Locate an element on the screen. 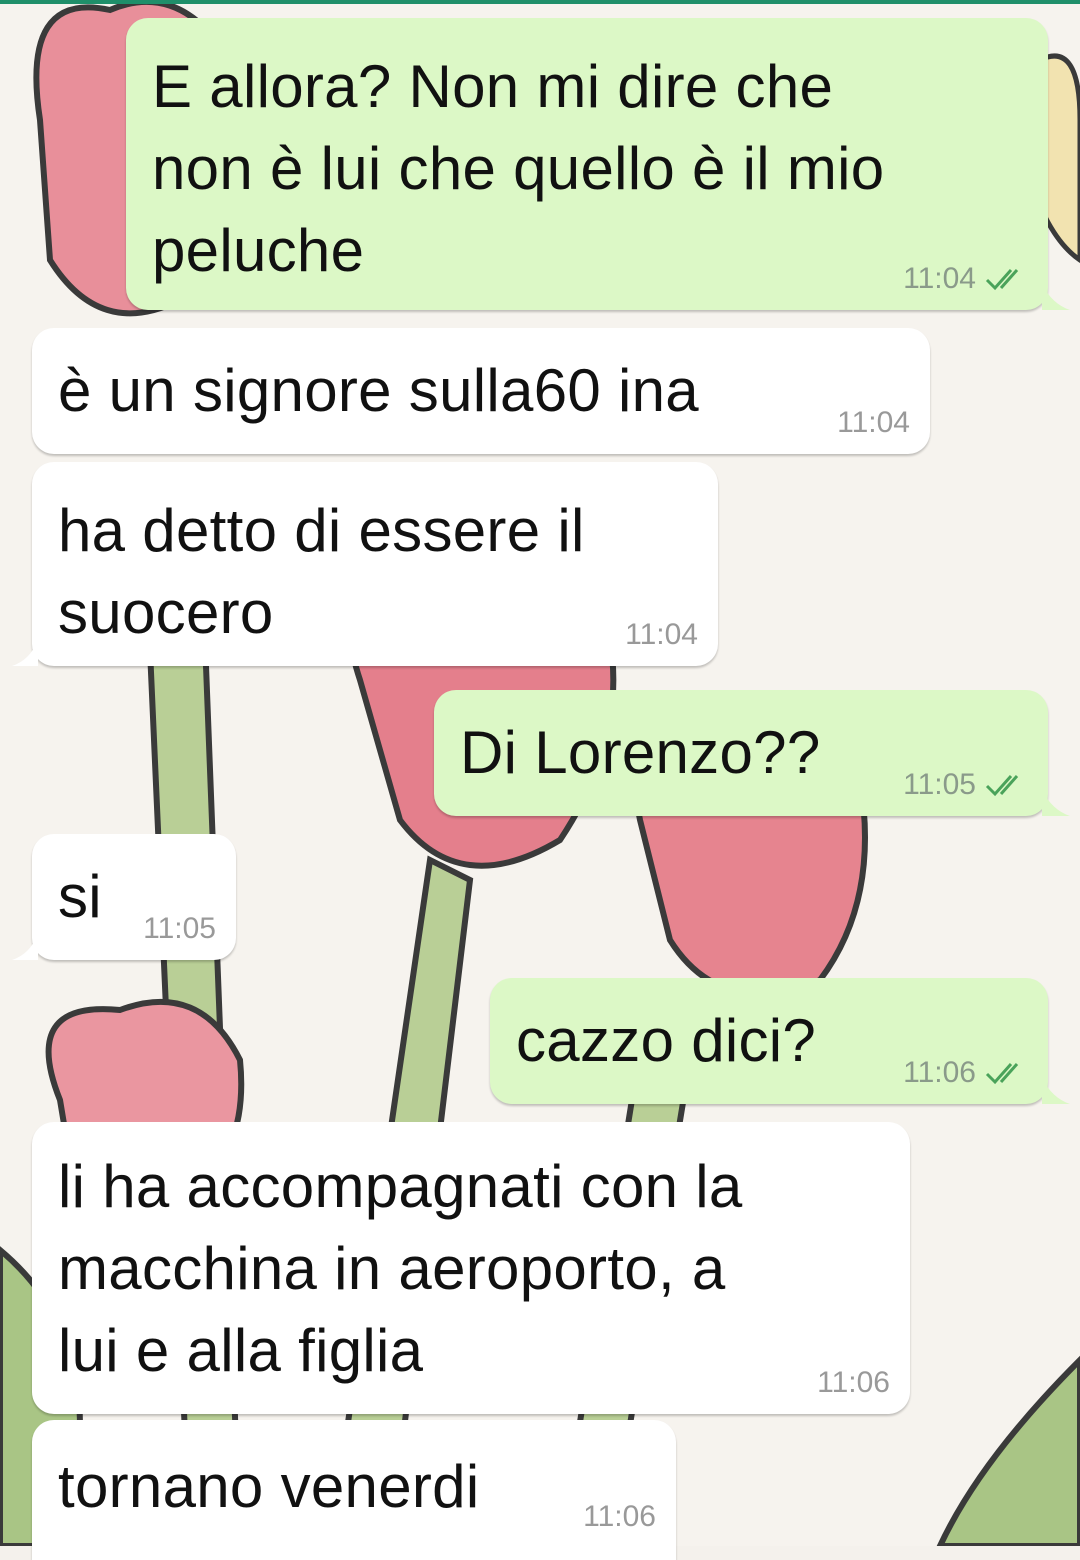 The height and width of the screenshot is (1560, 1080). message-bubble-outgoing: Di Lorenzo?? 11:05 is located at coordinates (752, 753).